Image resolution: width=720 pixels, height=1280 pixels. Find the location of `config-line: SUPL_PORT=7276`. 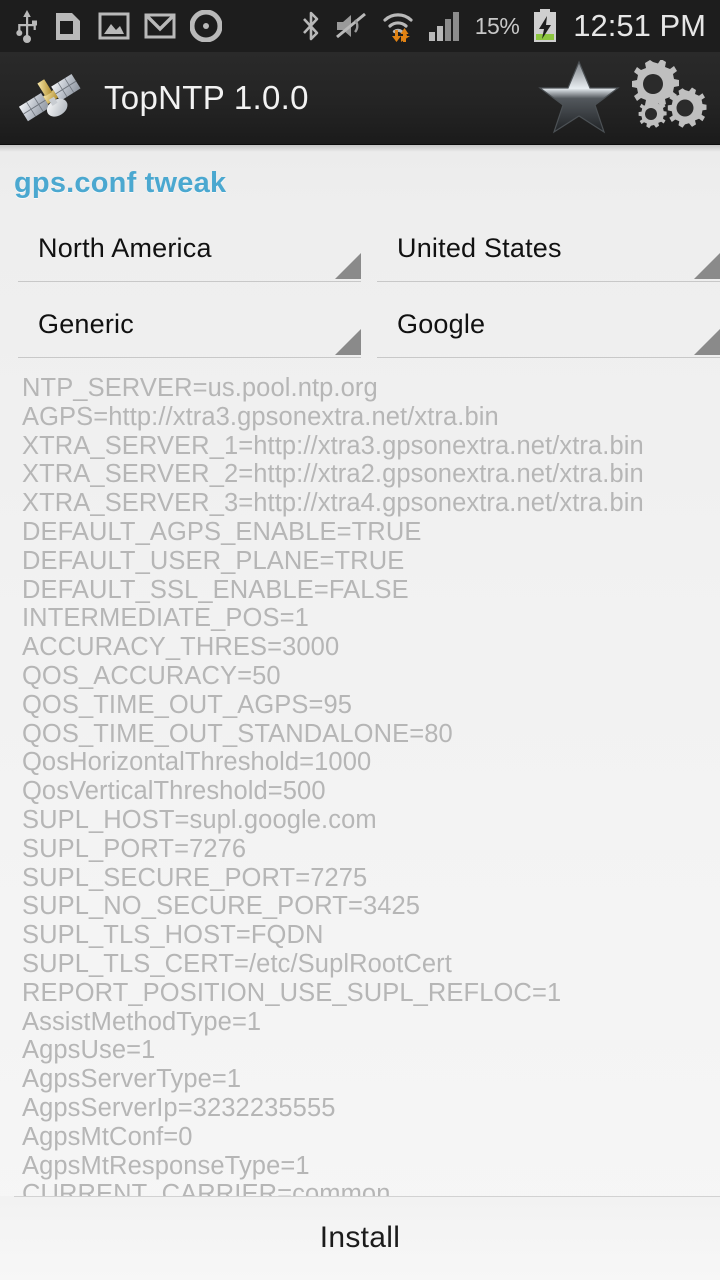

config-line: SUPL_PORT=7276 is located at coordinates (134, 848).